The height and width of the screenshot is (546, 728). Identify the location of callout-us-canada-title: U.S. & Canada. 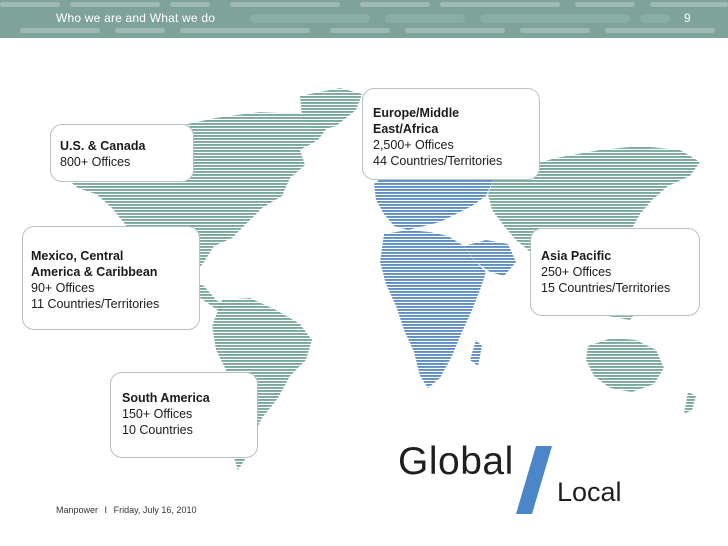
(103, 146).